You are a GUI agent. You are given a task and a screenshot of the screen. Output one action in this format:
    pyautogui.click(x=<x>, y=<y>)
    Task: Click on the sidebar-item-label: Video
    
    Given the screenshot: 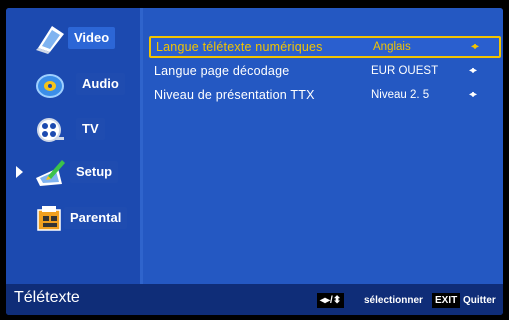 What is the action you would take?
    pyautogui.click(x=92, y=38)
    